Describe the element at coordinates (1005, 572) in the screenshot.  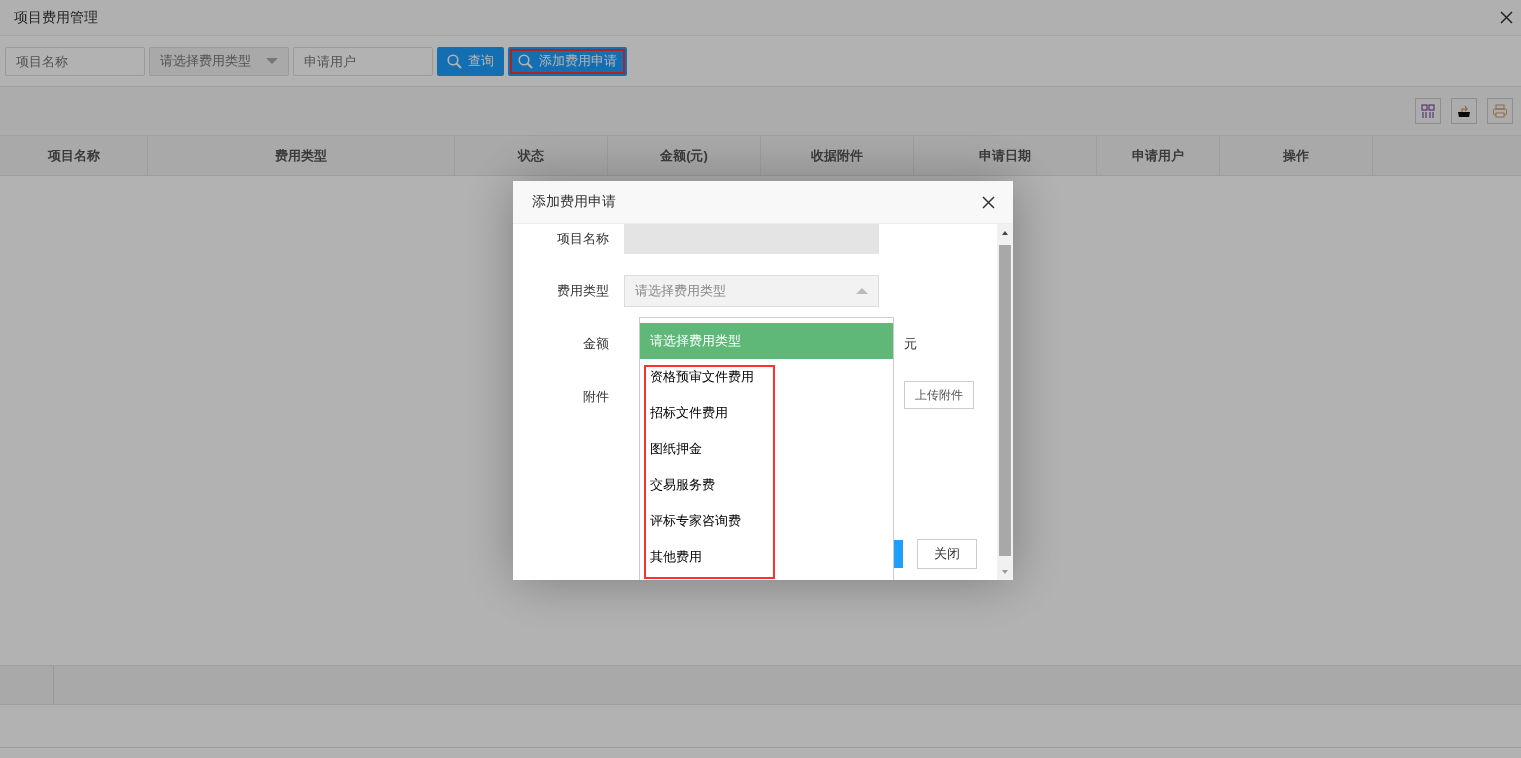
I see `scroll-down-icon` at that location.